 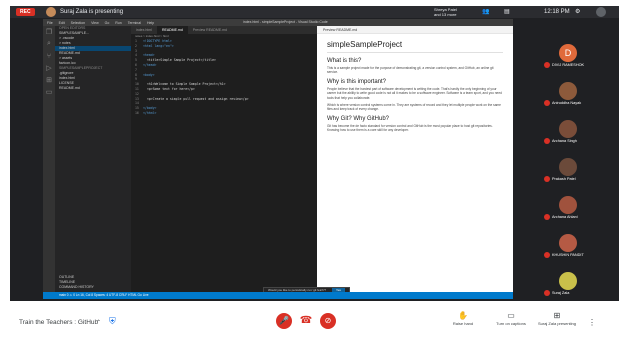 I want to click on participant-name: Archana Singh, so click(x=564, y=141).